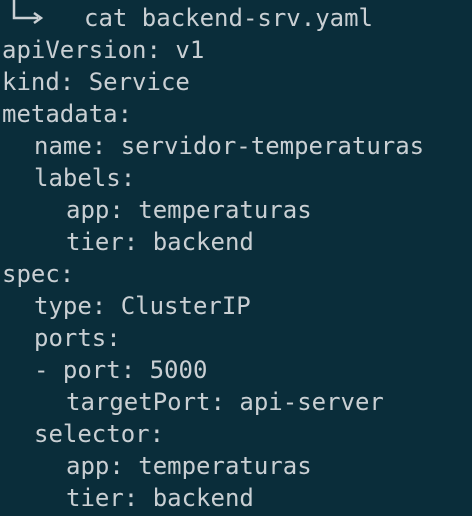 The height and width of the screenshot is (516, 472). What do you see at coordinates (99, 434) in the screenshot?
I see `yaml-line: selector:` at bounding box center [99, 434].